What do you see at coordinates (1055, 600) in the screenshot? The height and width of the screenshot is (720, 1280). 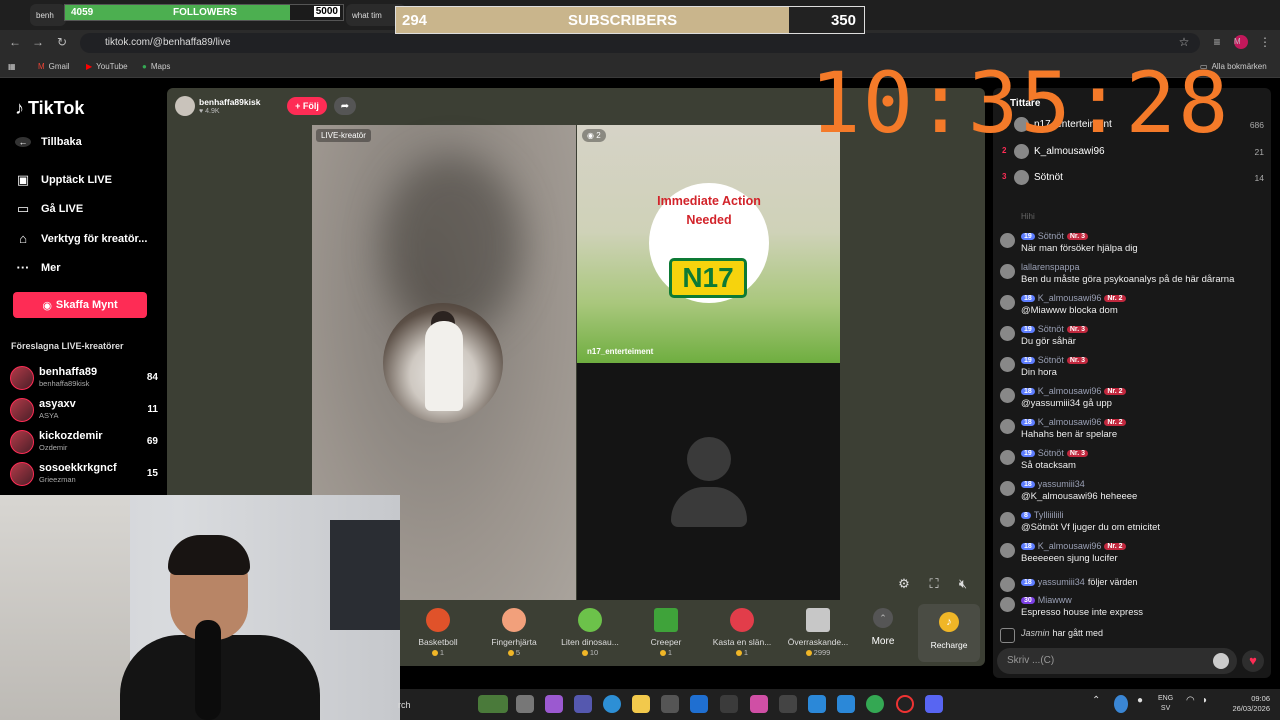 I see `chat-username: Miawww` at bounding box center [1055, 600].